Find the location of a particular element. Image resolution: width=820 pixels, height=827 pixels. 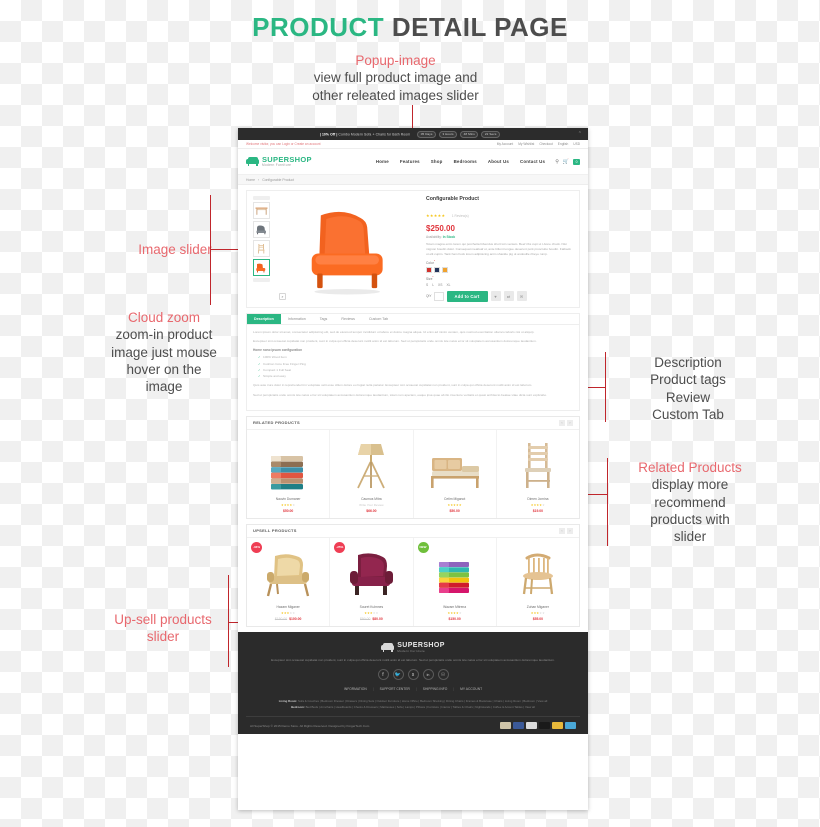

search-icon: ⚲ is located at coordinates (557, 162).